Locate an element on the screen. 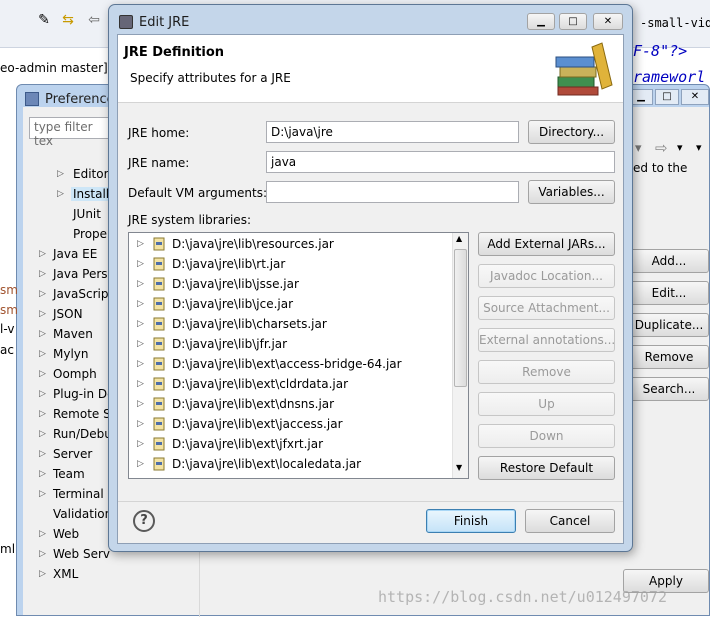  dialog-maximize-button: □ is located at coordinates (573, 21).